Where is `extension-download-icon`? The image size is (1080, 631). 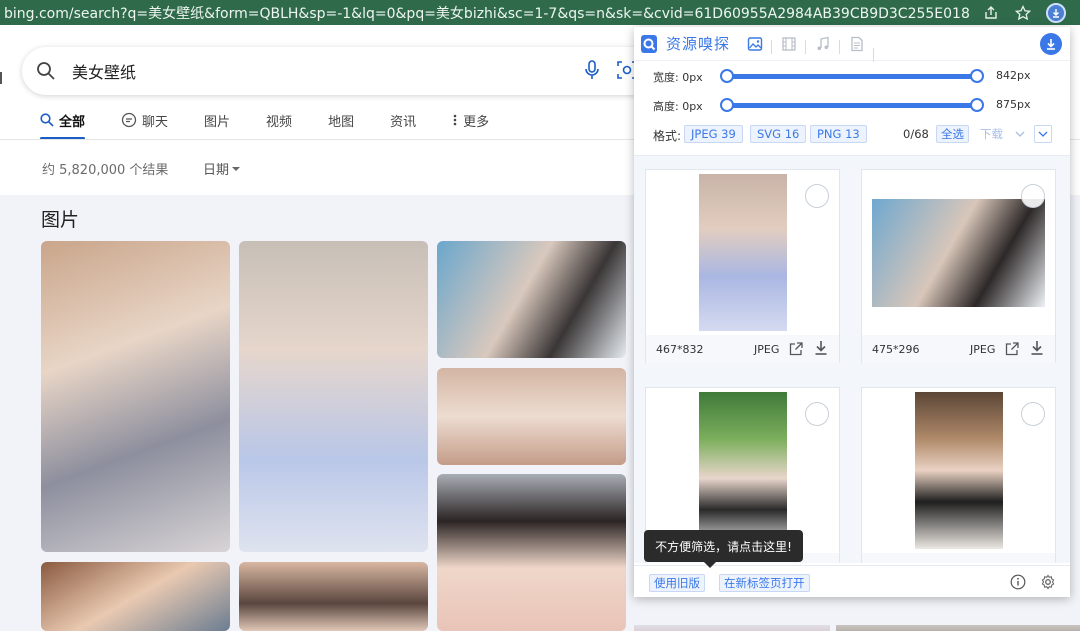 extension-download-icon is located at coordinates (1056, 12).